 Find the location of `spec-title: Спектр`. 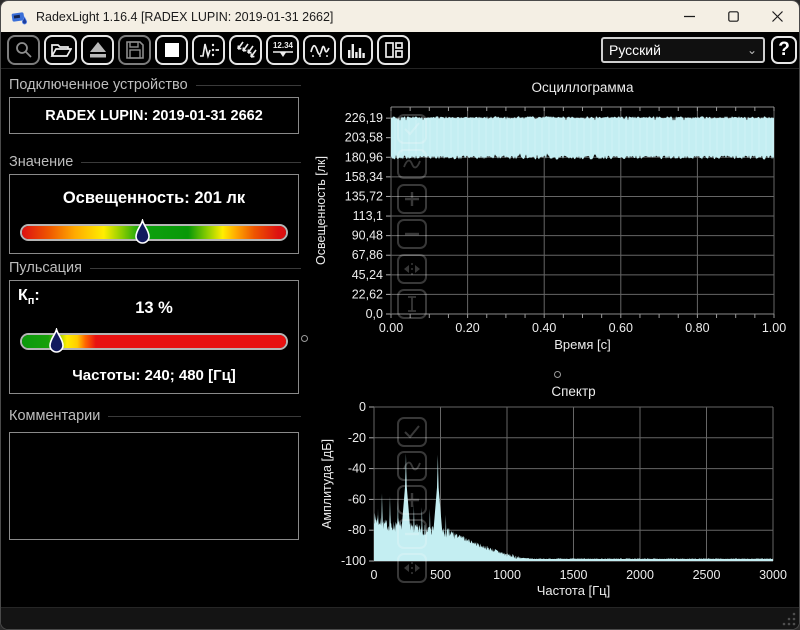

spec-title: Спектр is located at coordinates (573, 391).